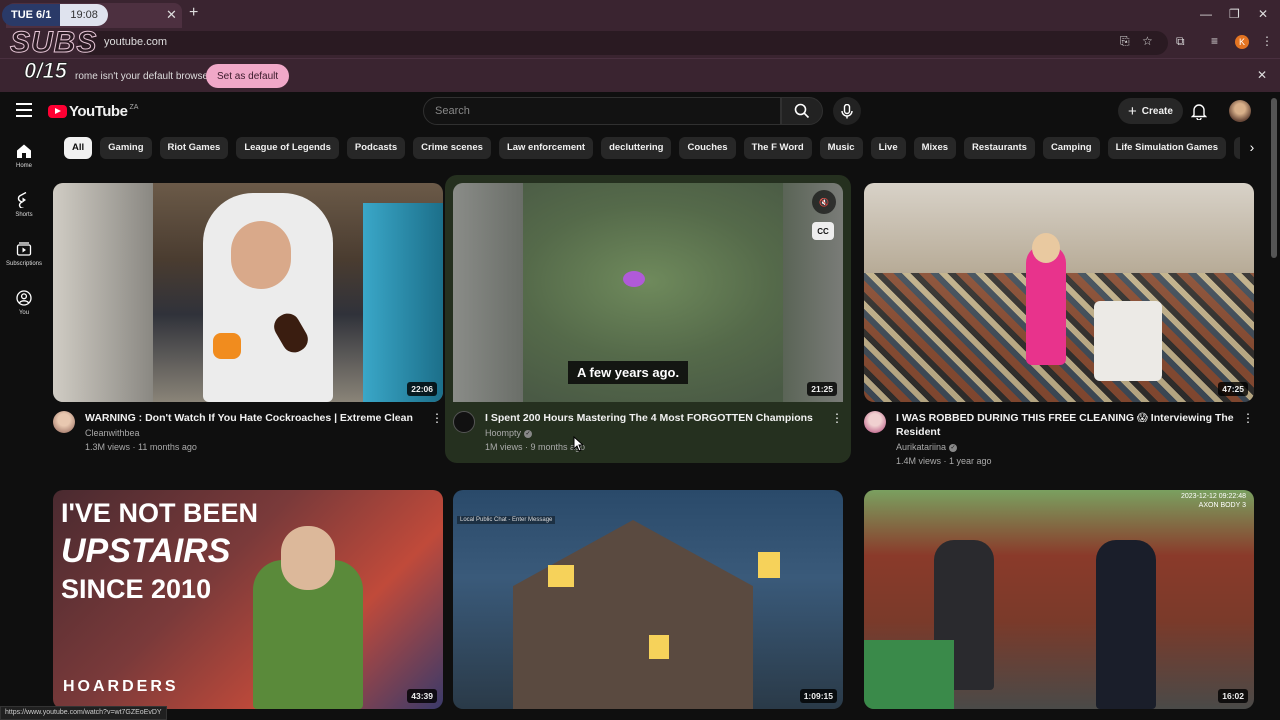 The height and width of the screenshot is (720, 1280). I want to click on home-icon, so click(24, 151).